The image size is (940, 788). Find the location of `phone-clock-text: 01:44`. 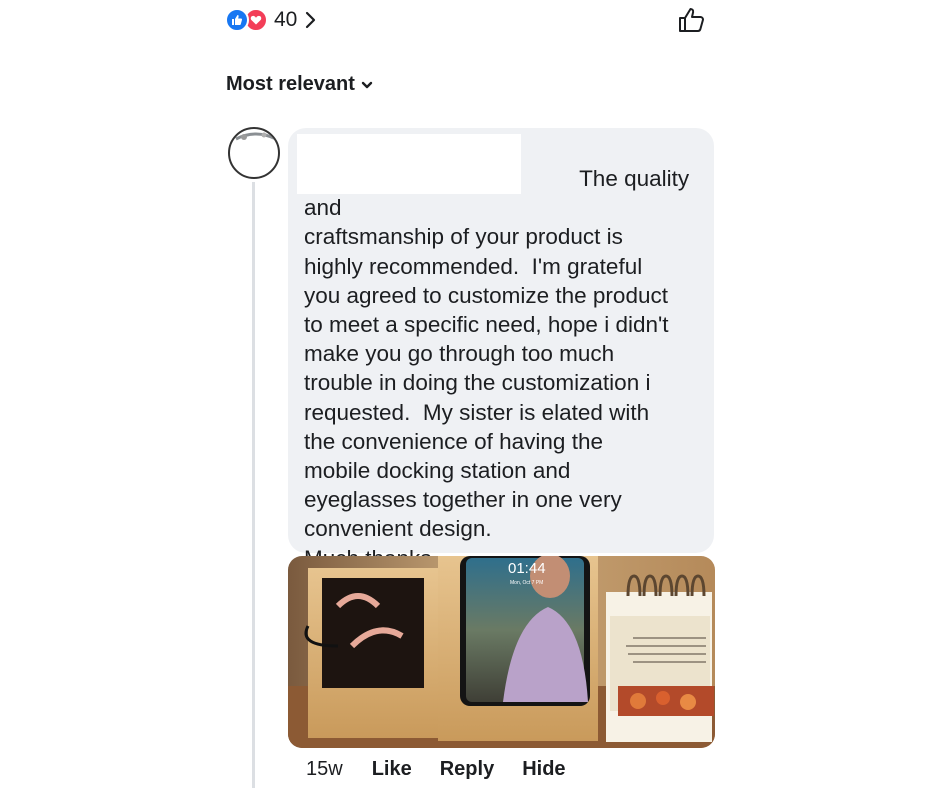

phone-clock-text: 01:44 is located at coordinates (527, 568).